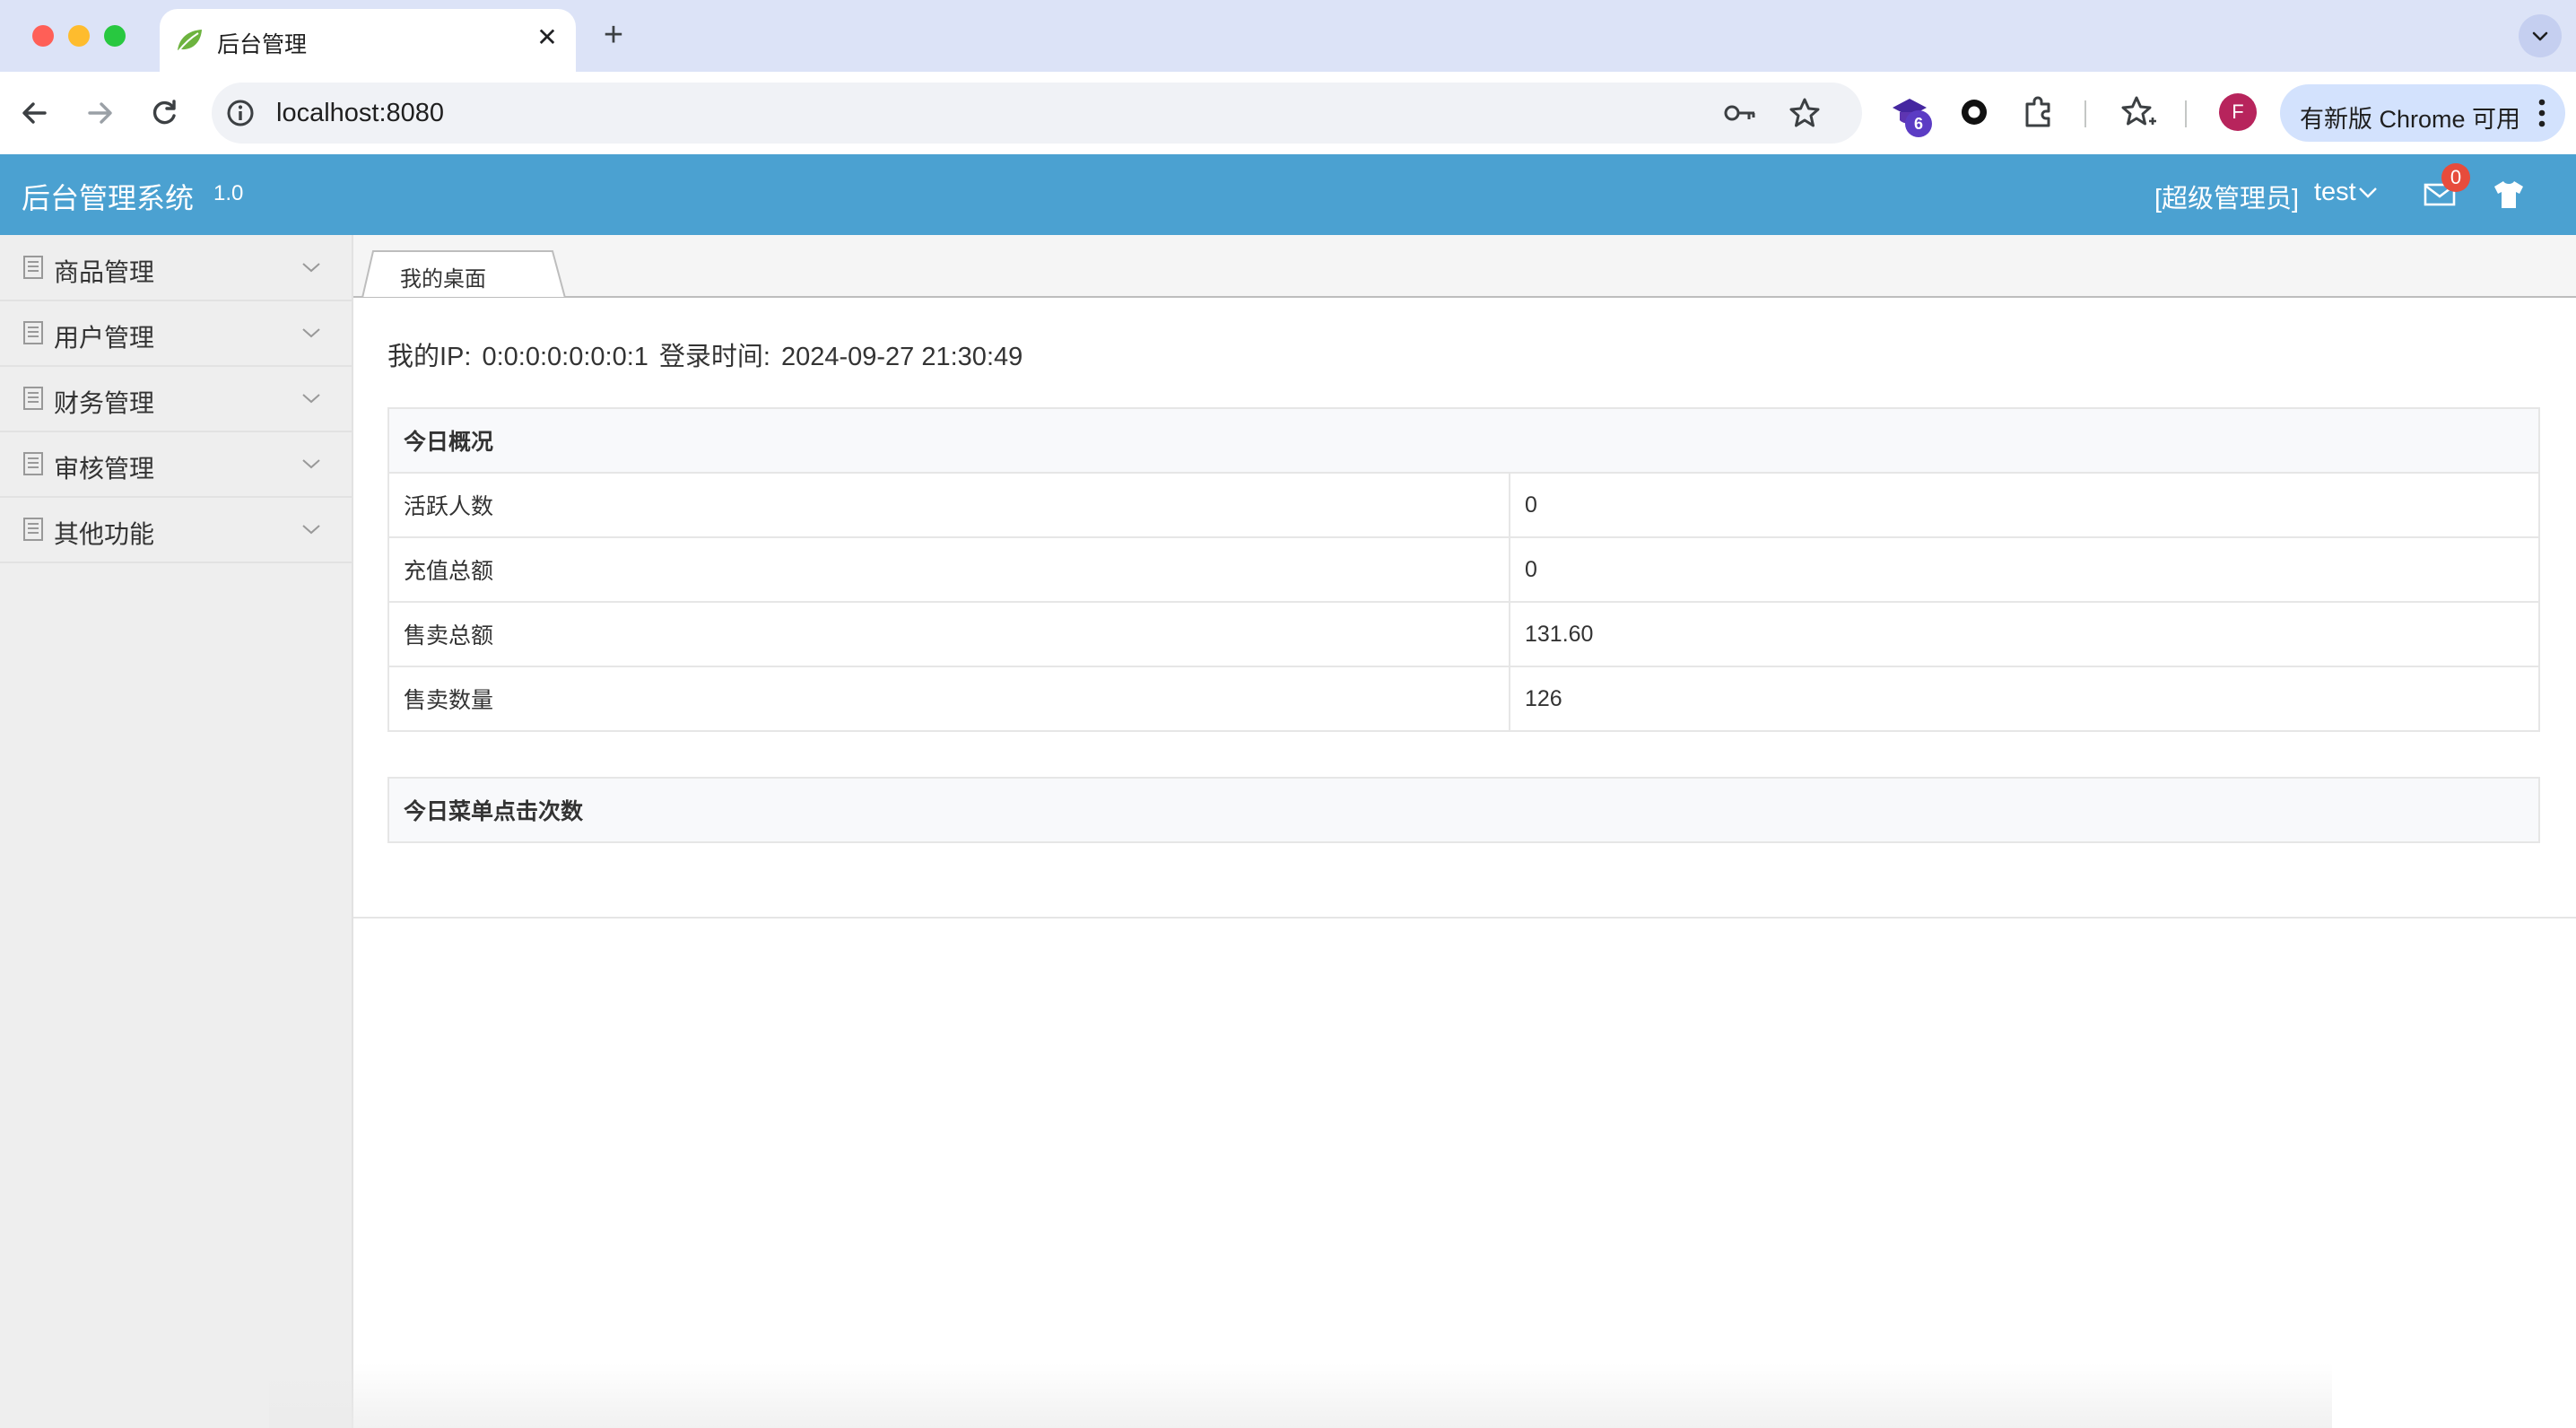  I want to click on new-tab-button: +, so click(613, 36).